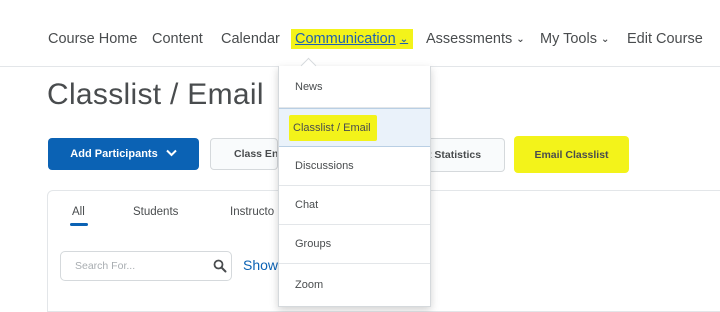  I want to click on nav-content: Content, so click(177, 39).